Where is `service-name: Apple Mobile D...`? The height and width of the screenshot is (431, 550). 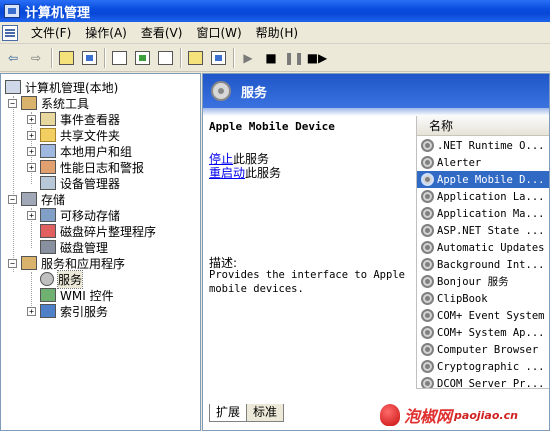 service-name: Apple Mobile D... is located at coordinates (491, 179).